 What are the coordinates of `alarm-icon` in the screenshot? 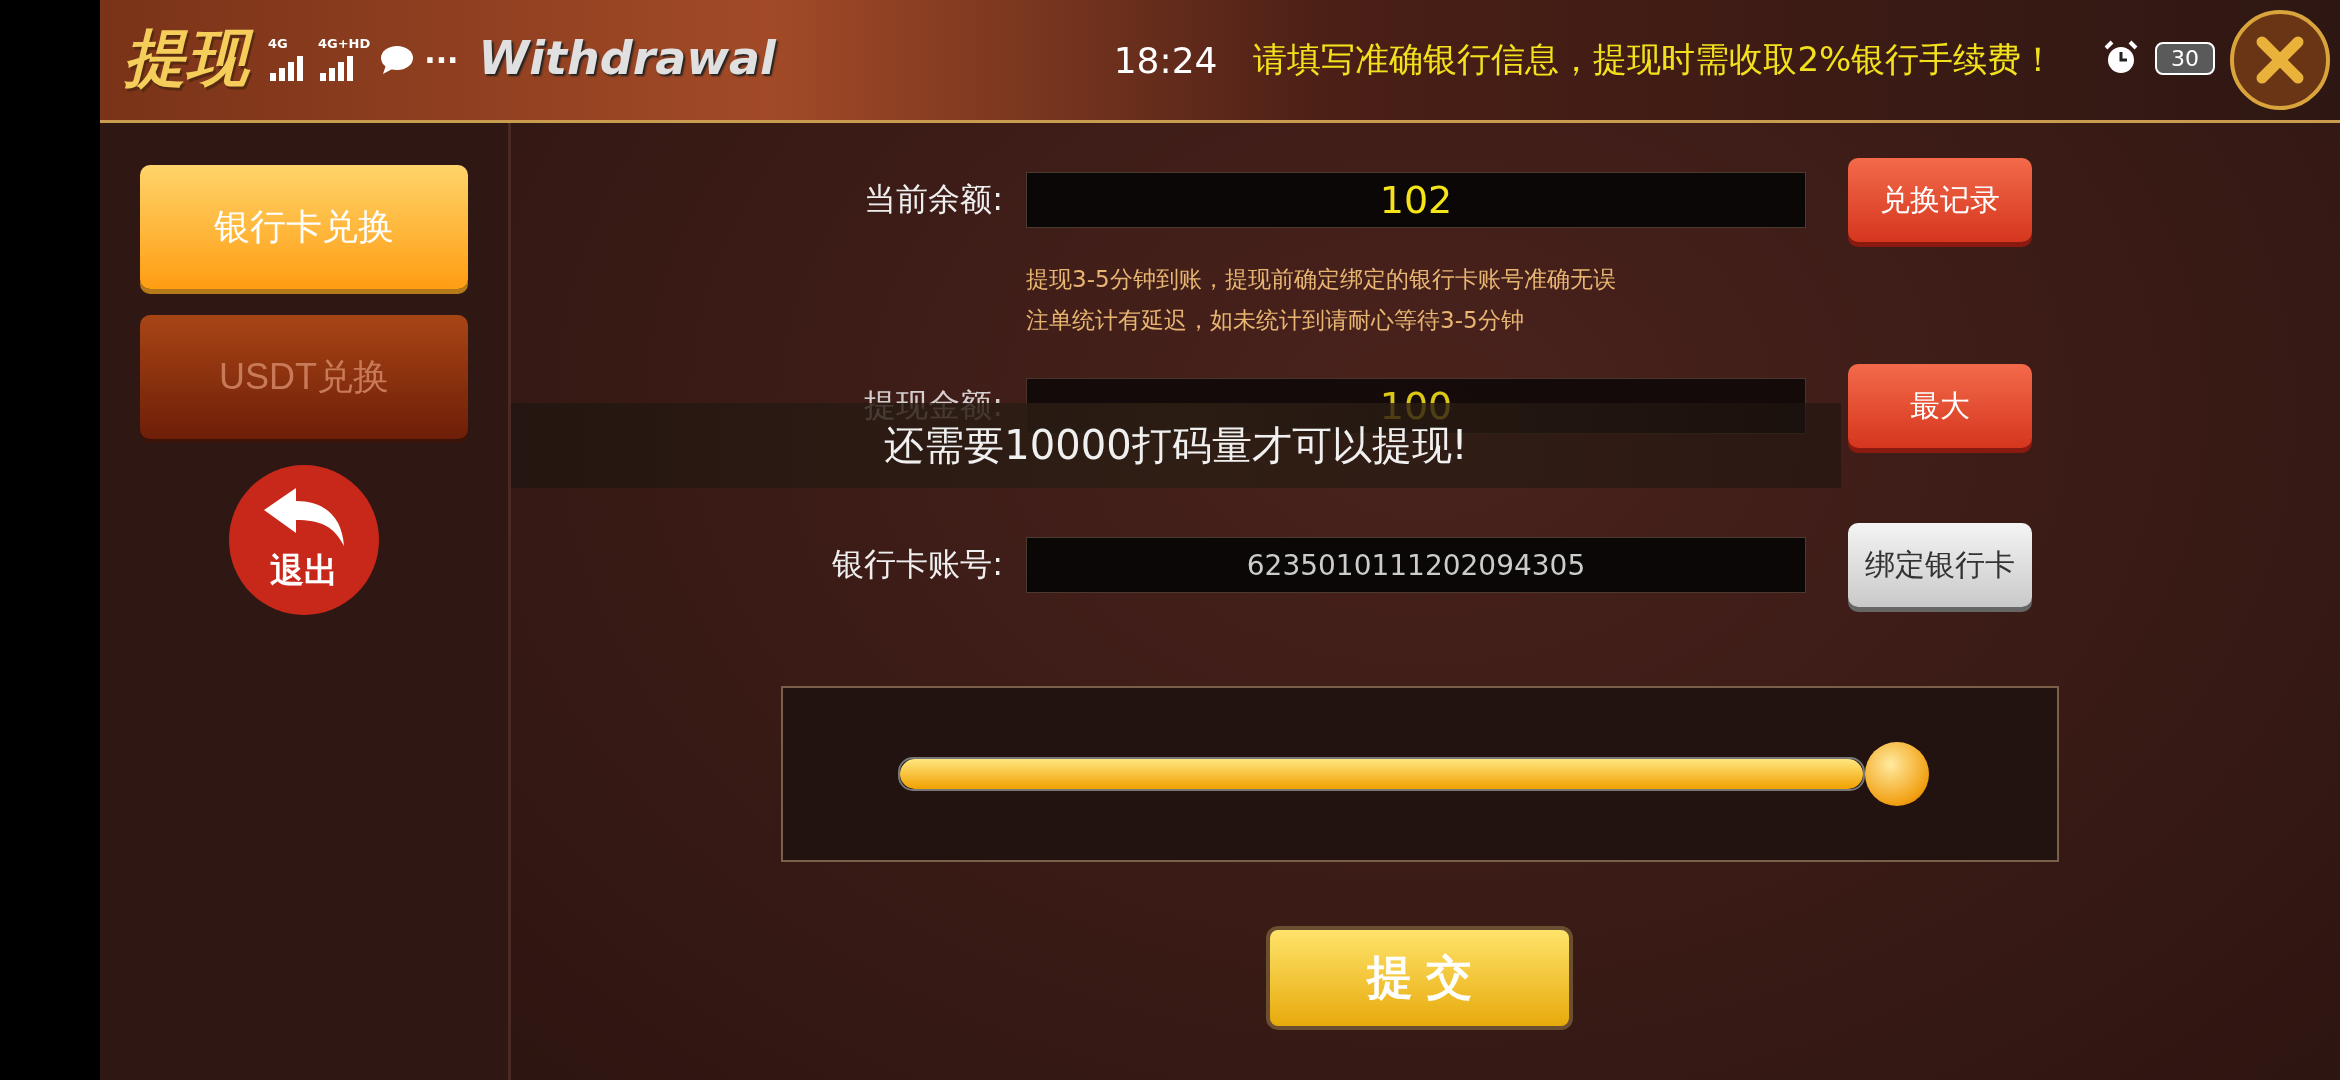 It's located at (2121, 58).